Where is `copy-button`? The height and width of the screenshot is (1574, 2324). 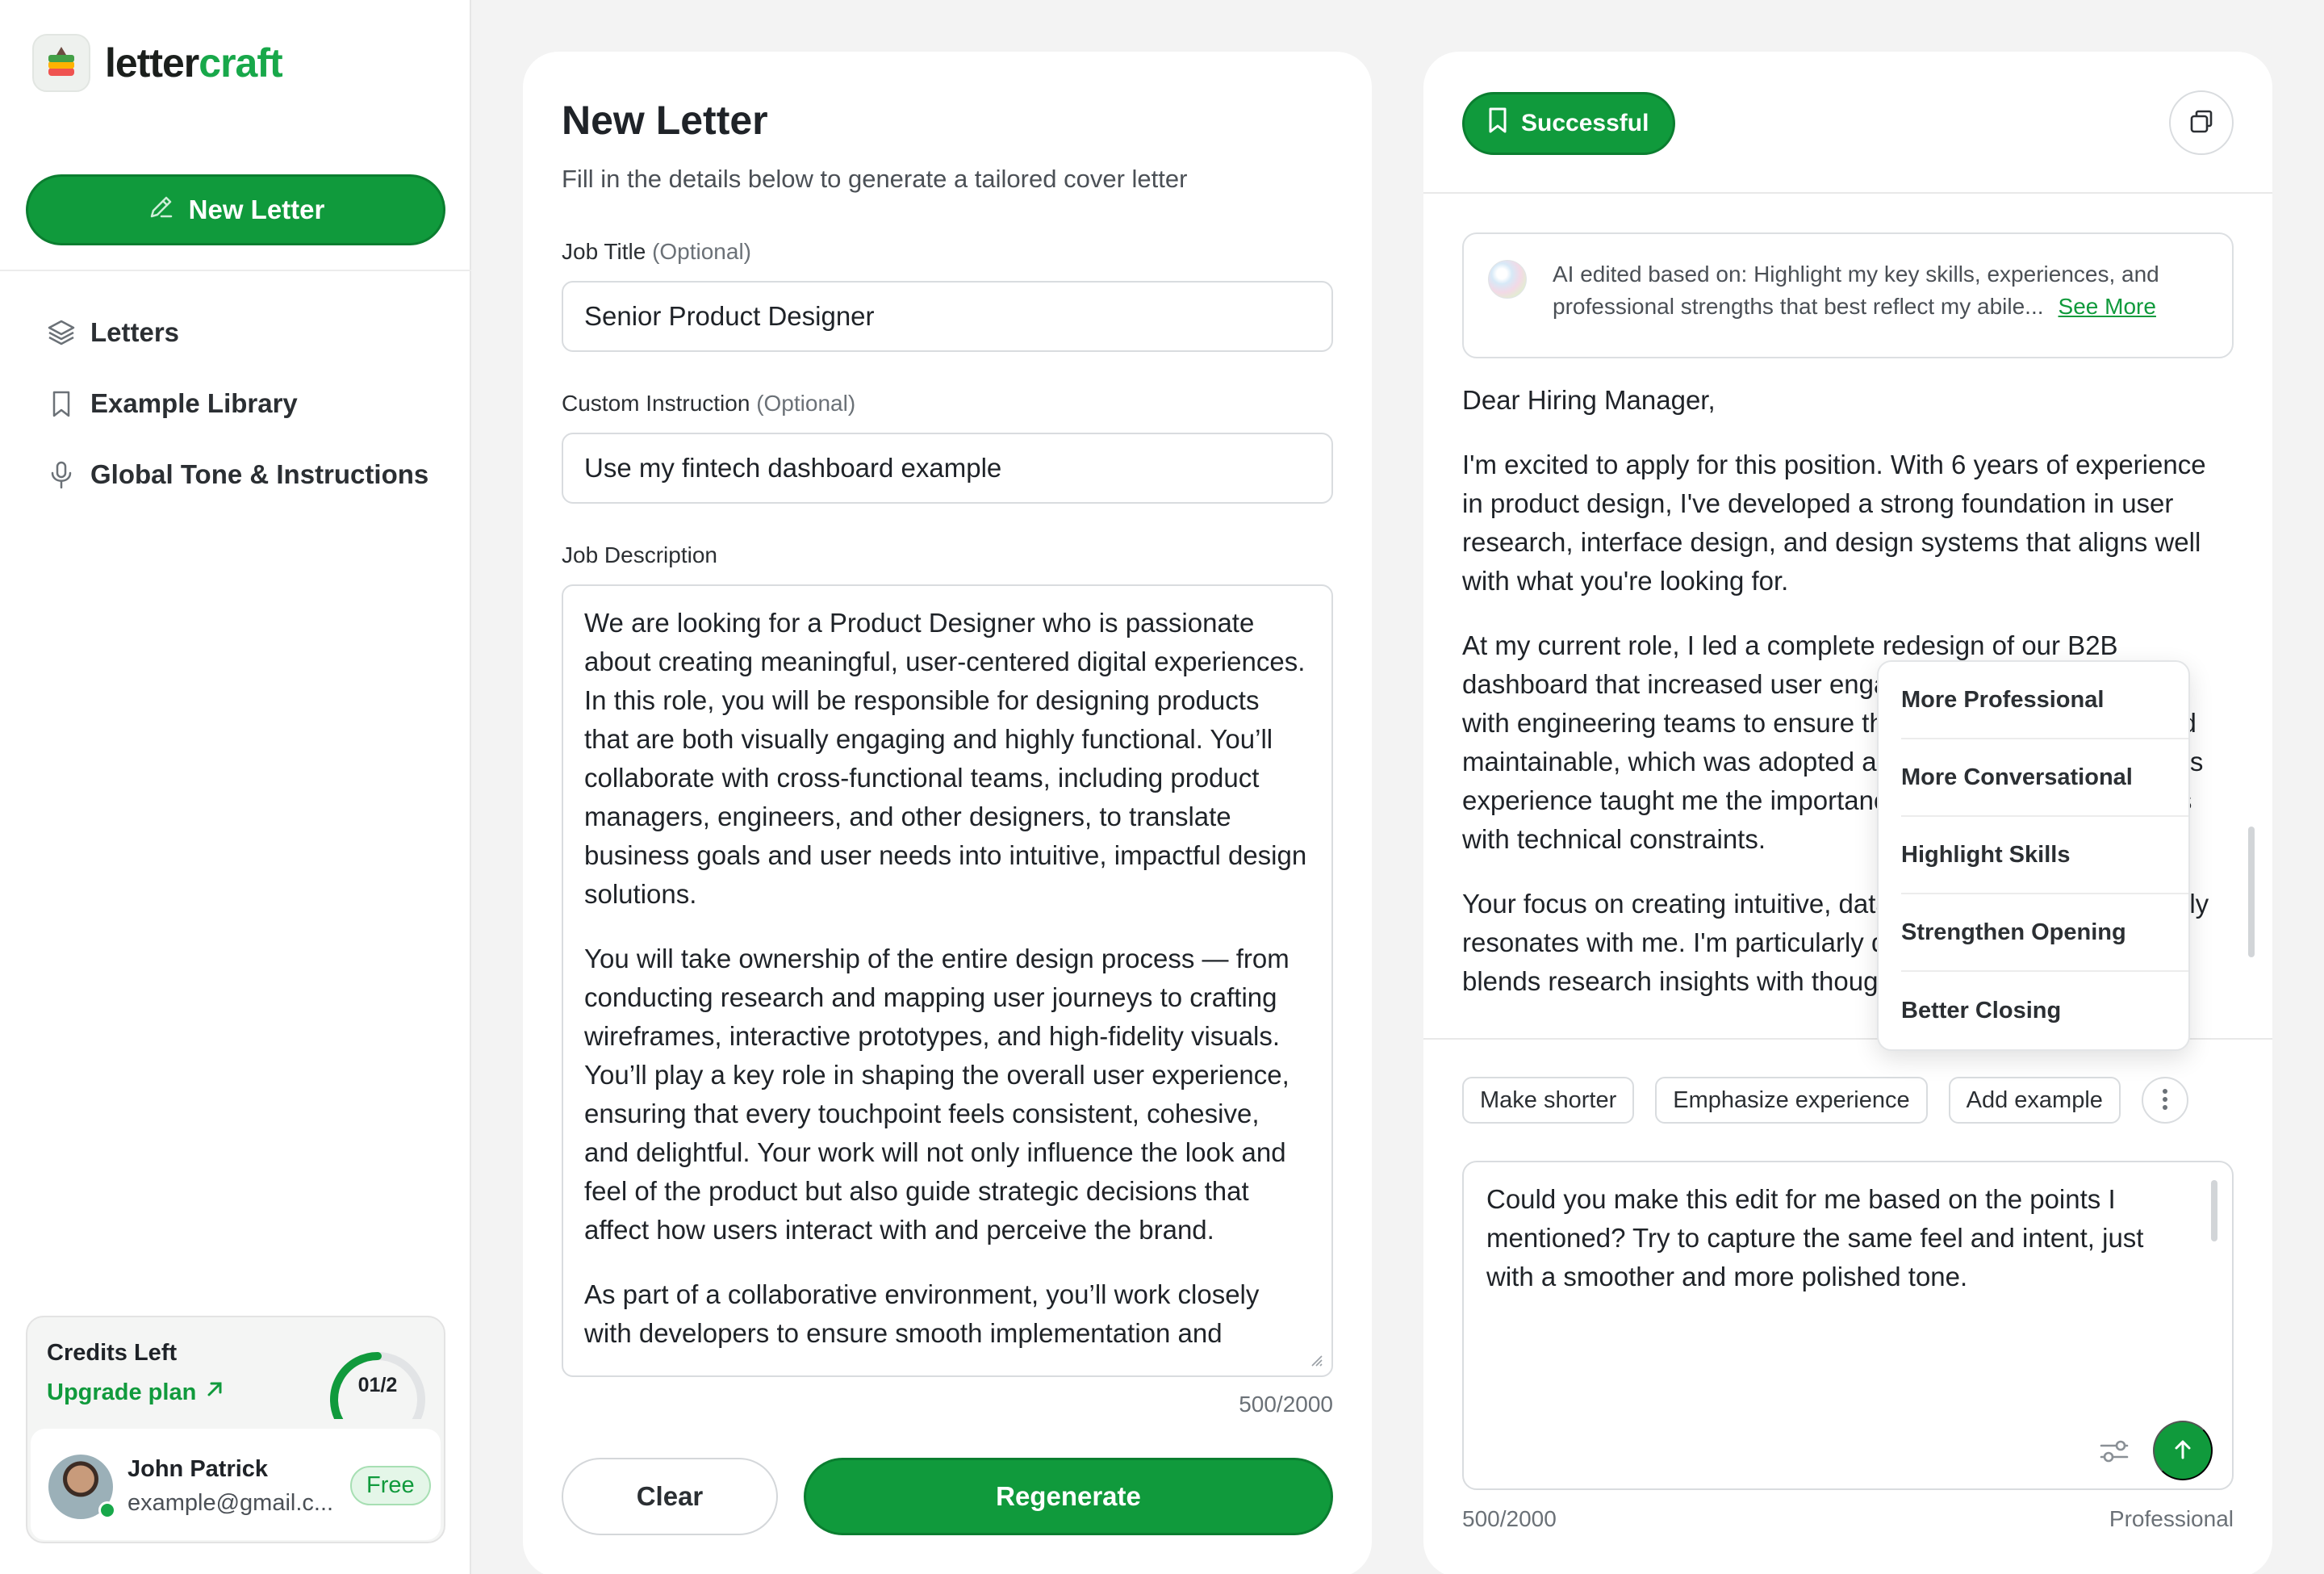
copy-button is located at coordinates (2201, 122).